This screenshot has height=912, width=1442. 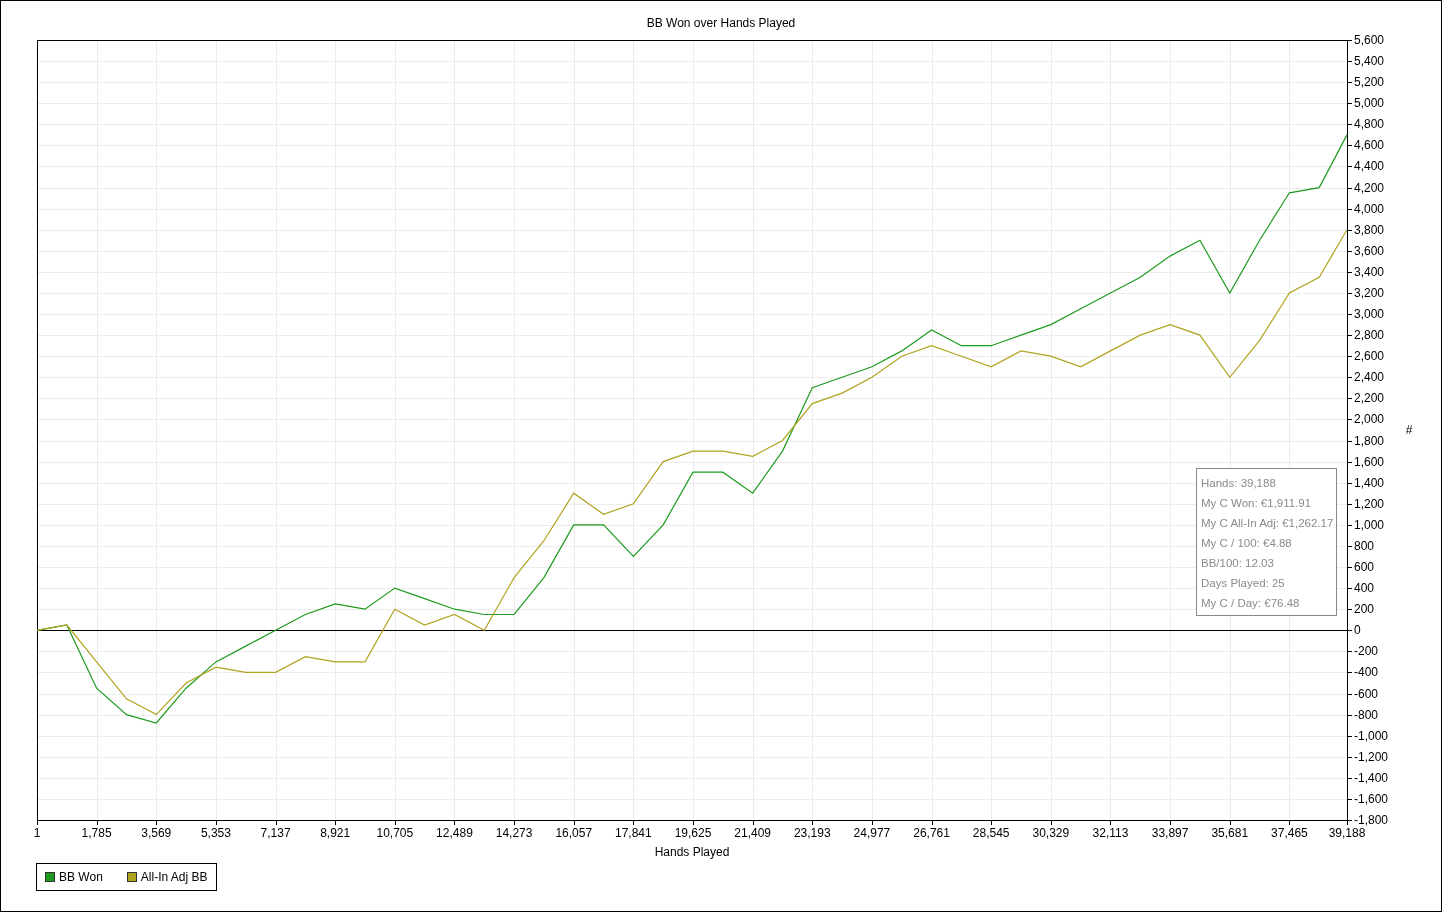 I want to click on legend-label: BB Won, so click(x=81, y=877).